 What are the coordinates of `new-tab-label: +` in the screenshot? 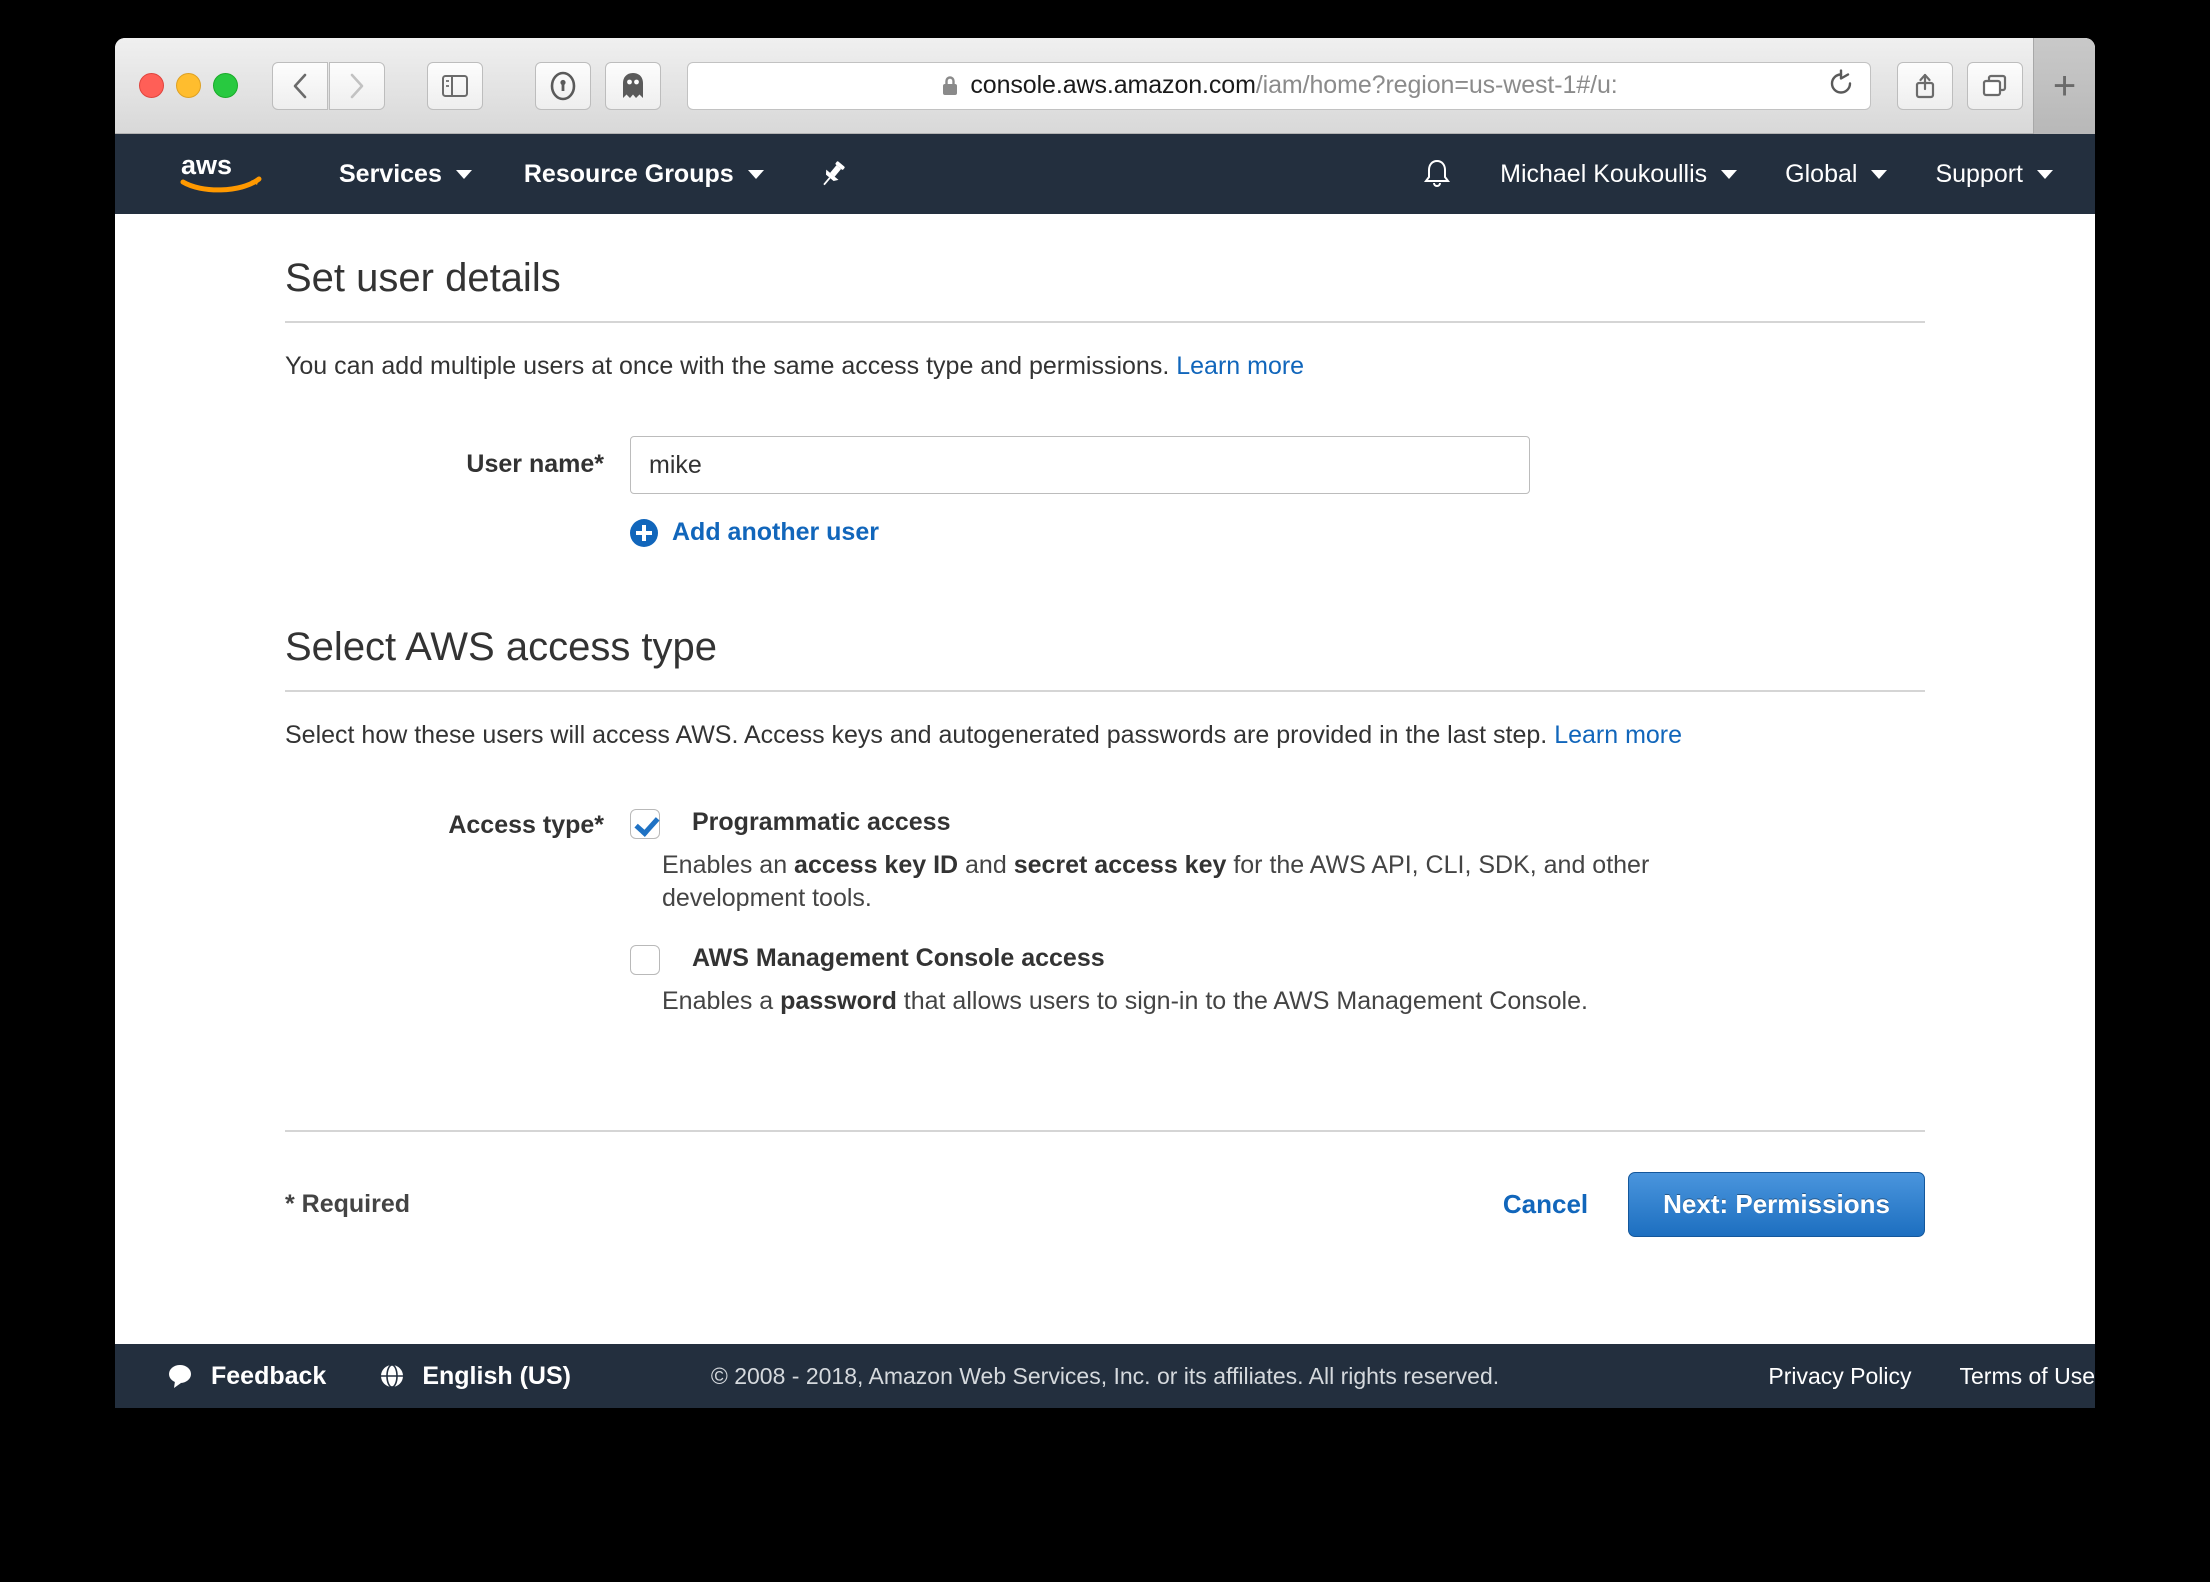 It's located at (2064, 85).